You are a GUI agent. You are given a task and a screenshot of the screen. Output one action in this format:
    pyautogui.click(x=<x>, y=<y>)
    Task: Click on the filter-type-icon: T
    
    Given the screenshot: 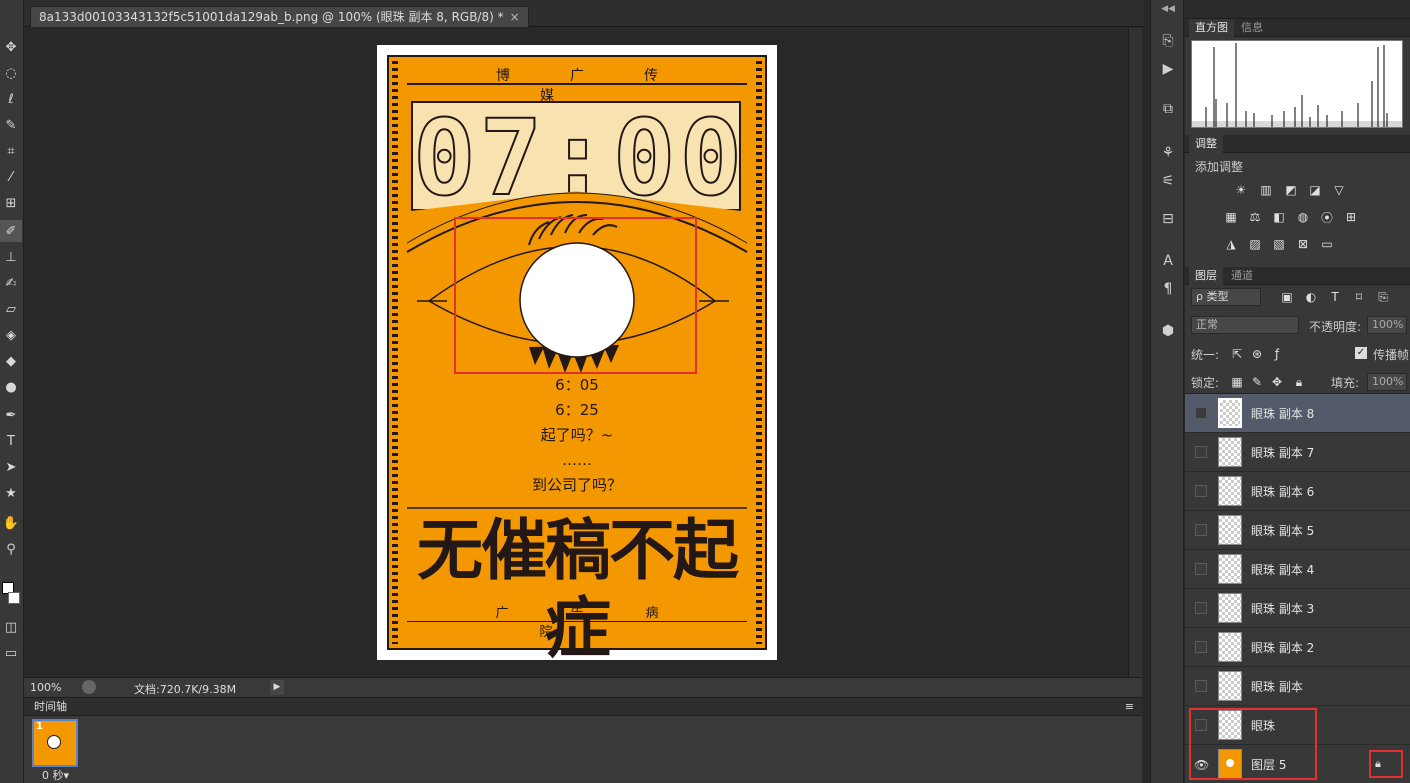 What is the action you would take?
    pyautogui.click(x=1335, y=297)
    